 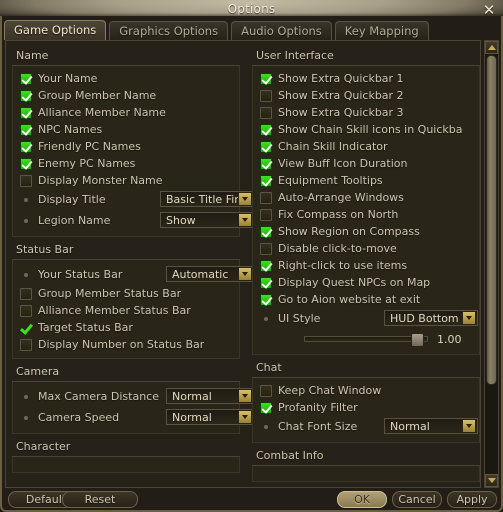 I want to click on option-row: Enemy PC Names, so click(x=126, y=163).